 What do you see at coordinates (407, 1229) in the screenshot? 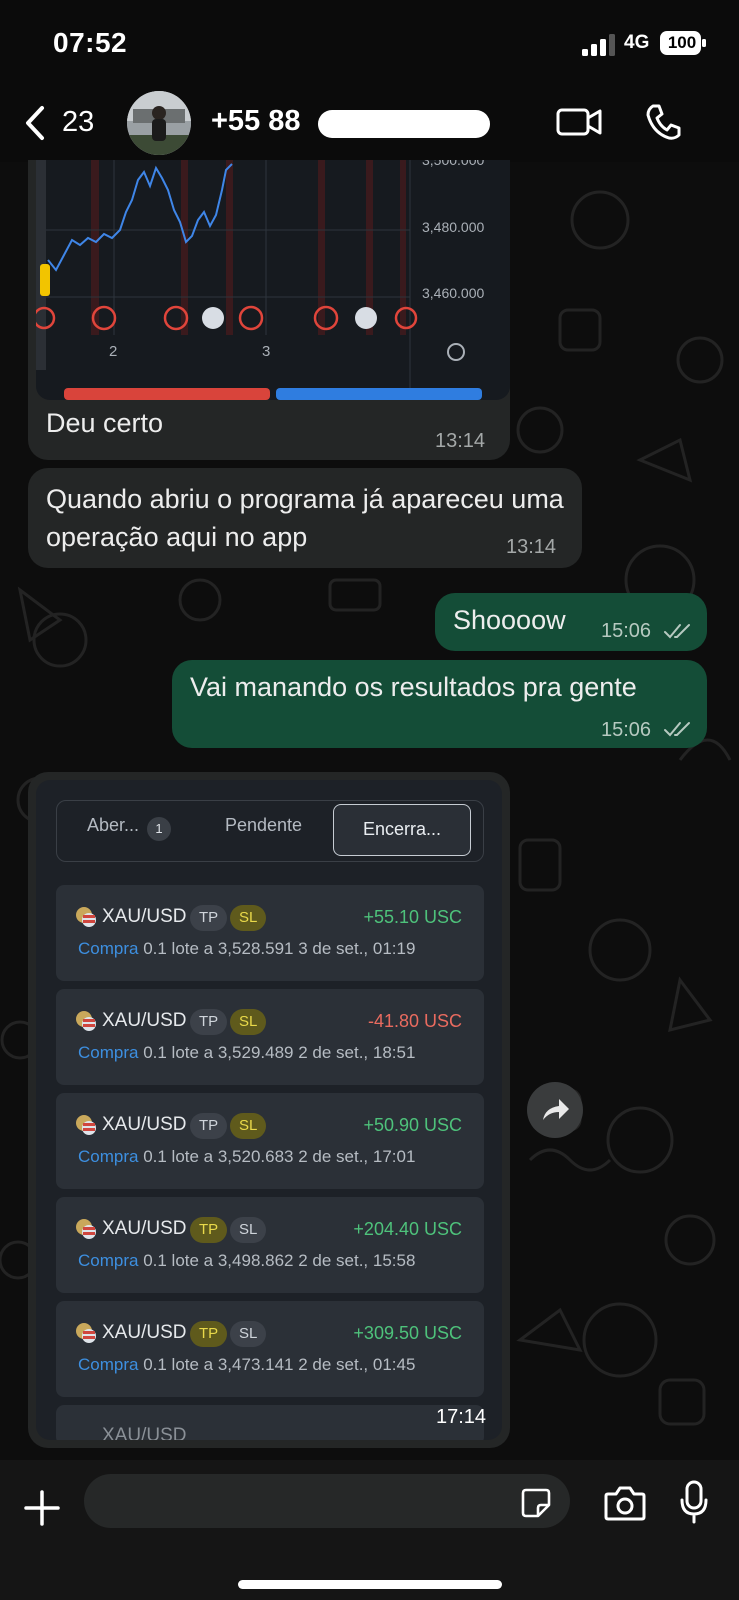
I see `trade-pnl: +204.40 USC` at bounding box center [407, 1229].